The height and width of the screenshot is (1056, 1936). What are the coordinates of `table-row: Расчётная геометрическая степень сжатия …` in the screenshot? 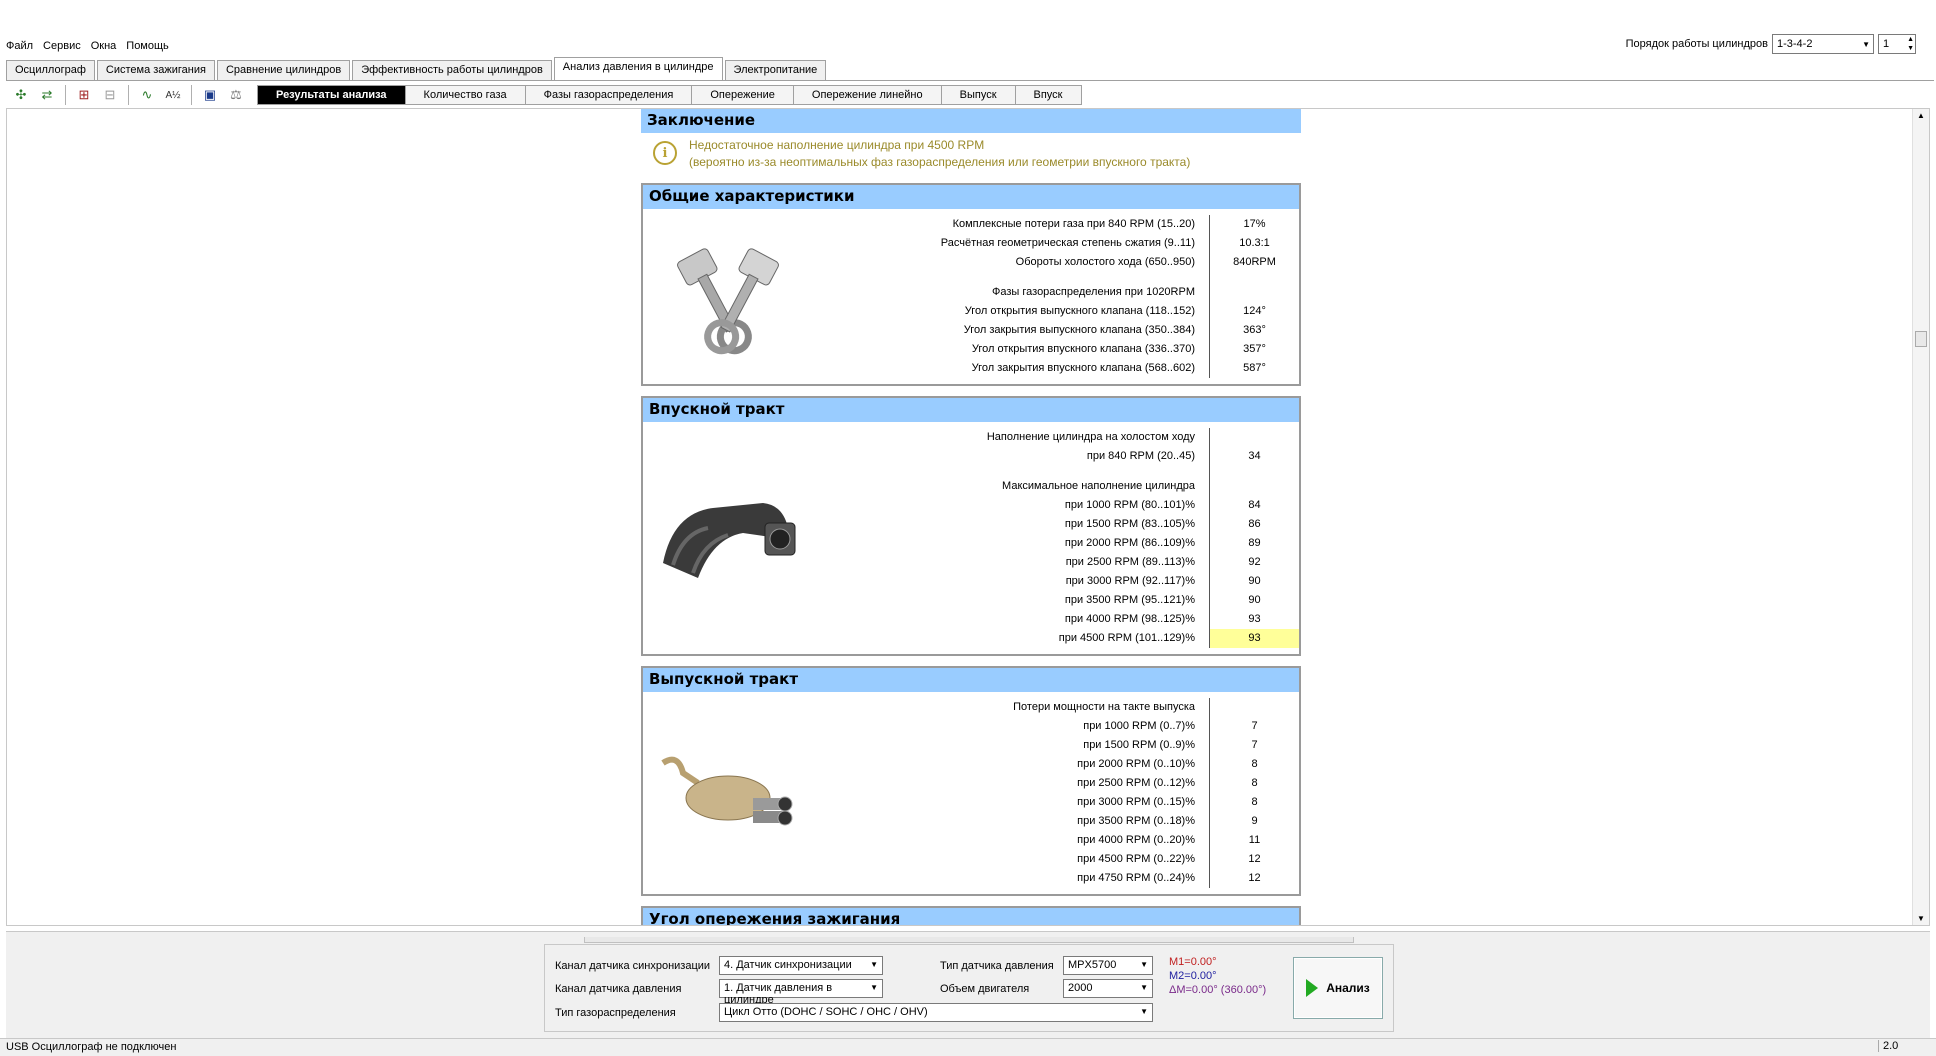 It's located at (1056, 243).